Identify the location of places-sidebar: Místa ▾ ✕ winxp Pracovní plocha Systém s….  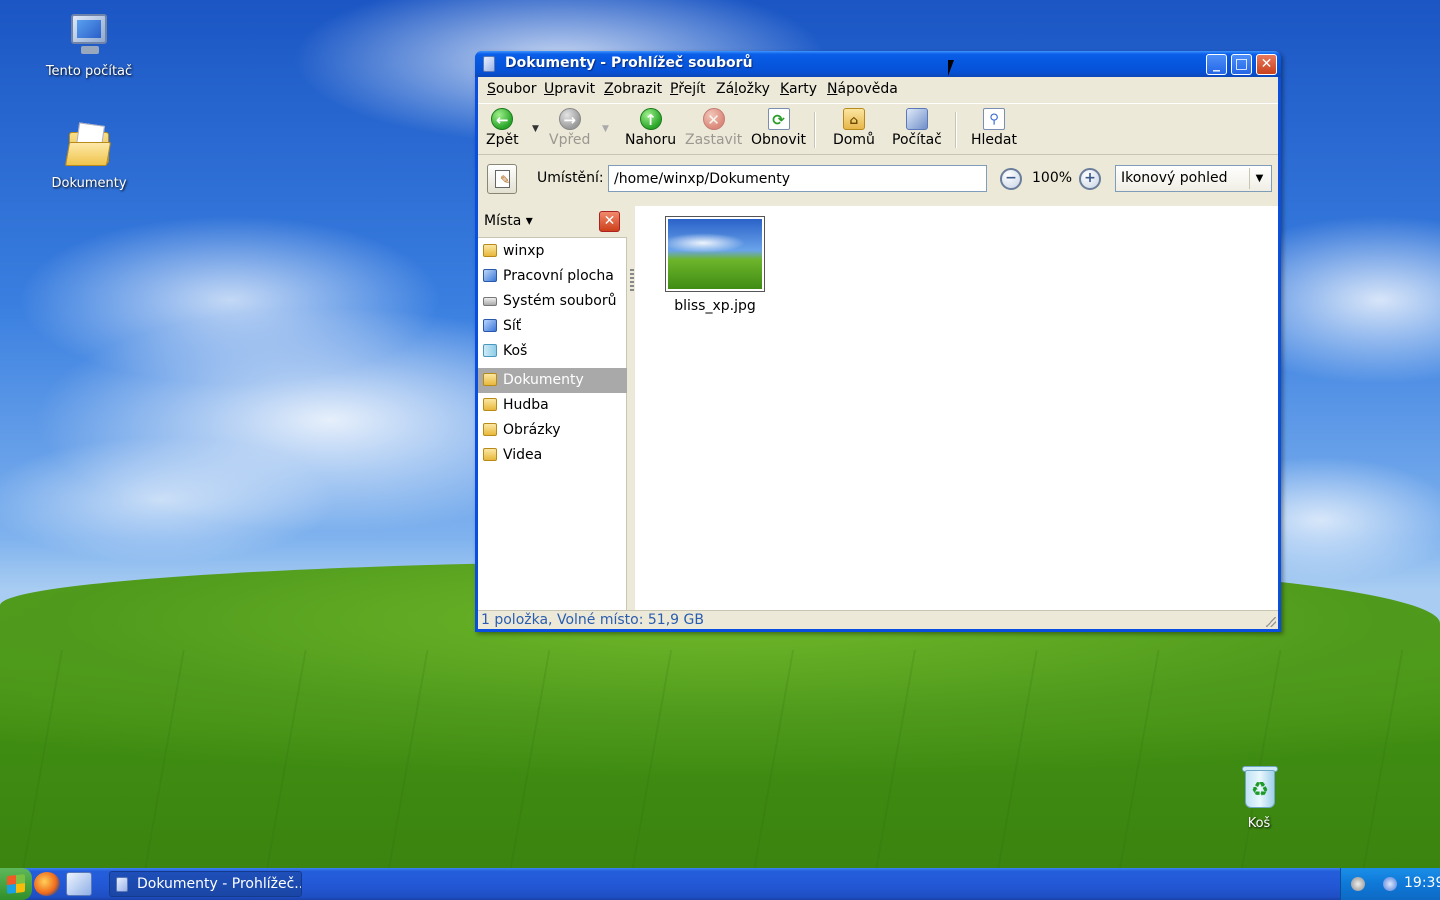
(552, 408).